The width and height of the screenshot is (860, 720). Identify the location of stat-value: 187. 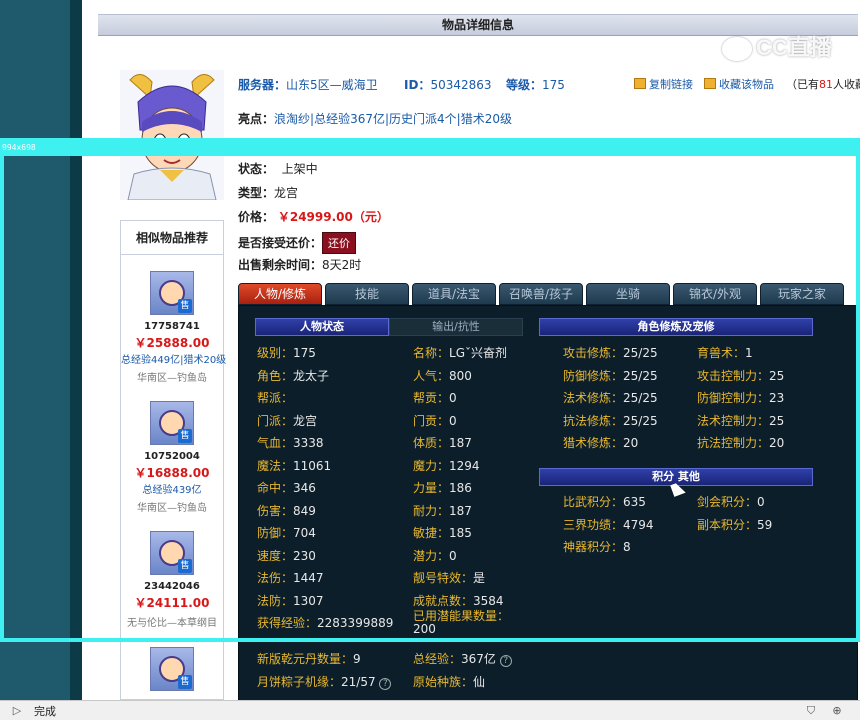
(460, 443).